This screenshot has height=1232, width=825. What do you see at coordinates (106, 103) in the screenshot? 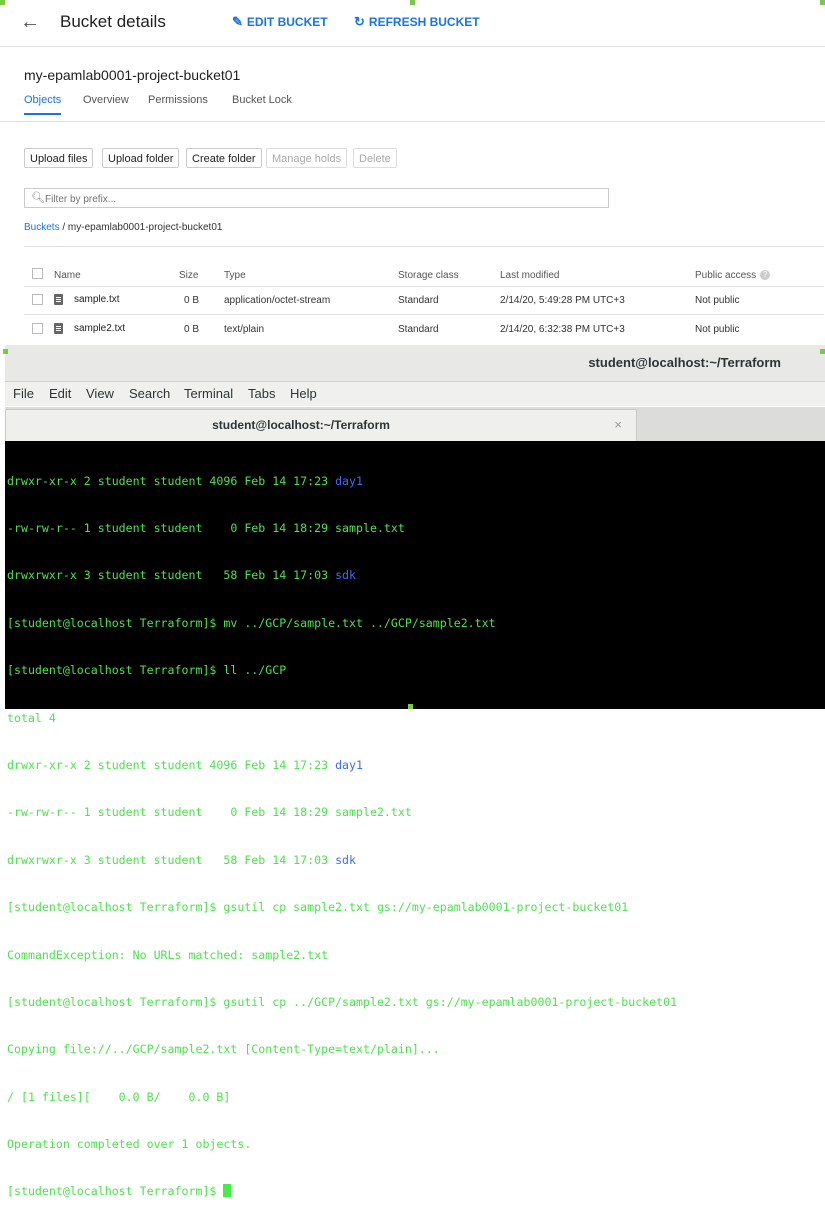
I see `tab-overview: Overview` at bounding box center [106, 103].